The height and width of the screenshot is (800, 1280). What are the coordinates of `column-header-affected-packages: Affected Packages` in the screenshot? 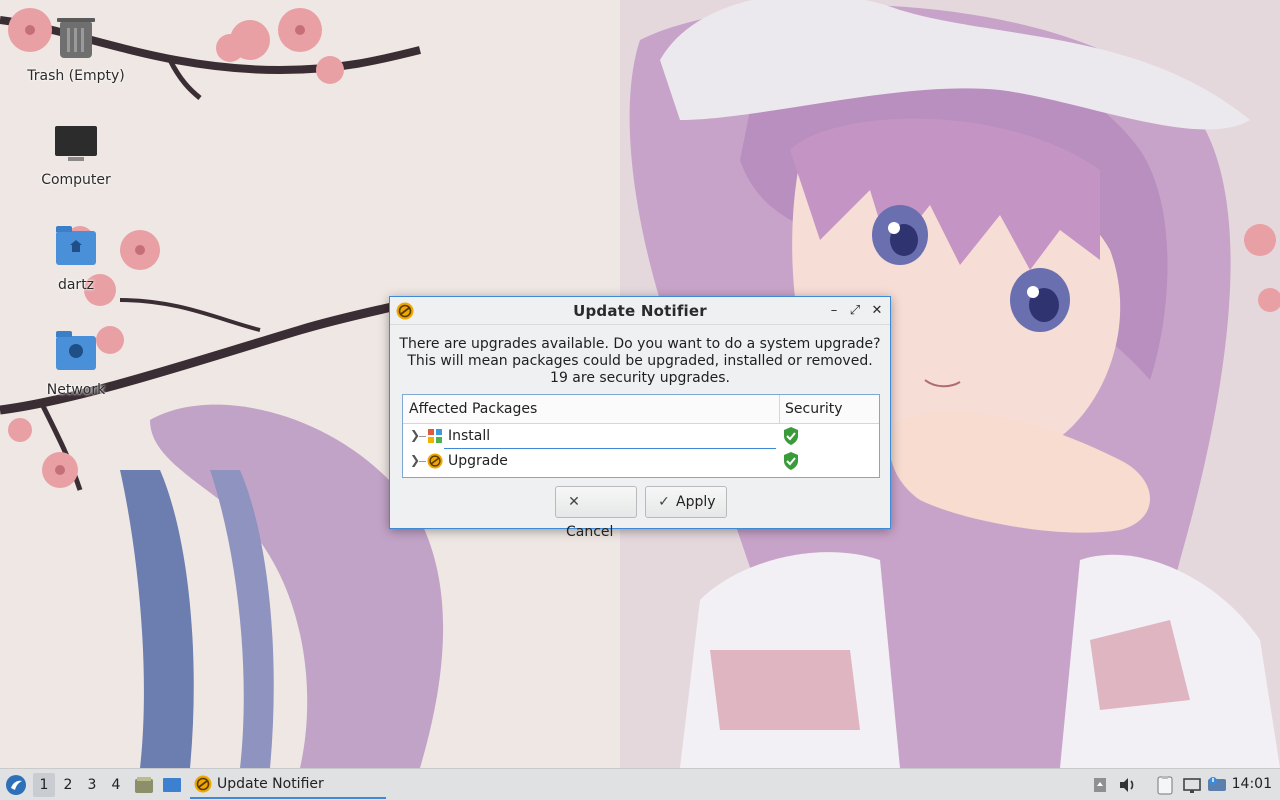 It's located at (473, 409).